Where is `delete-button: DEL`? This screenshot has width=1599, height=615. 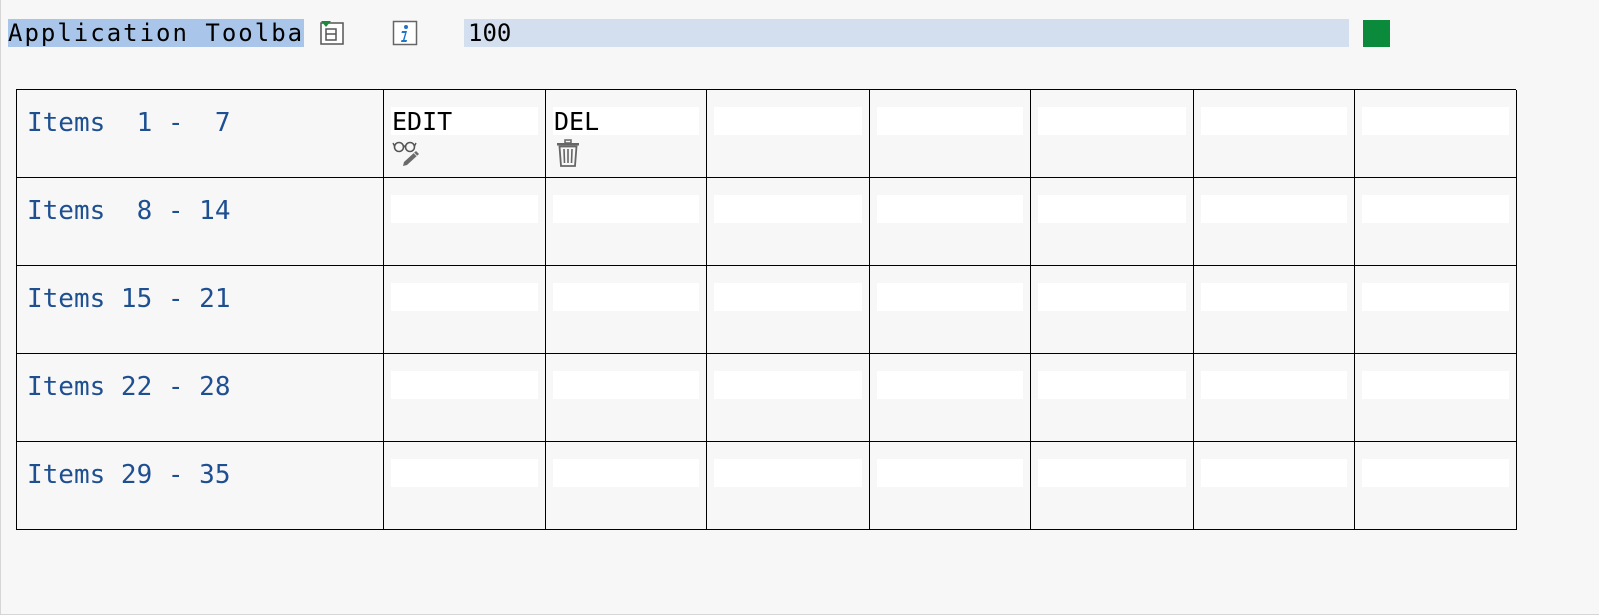 delete-button: DEL is located at coordinates (626, 134).